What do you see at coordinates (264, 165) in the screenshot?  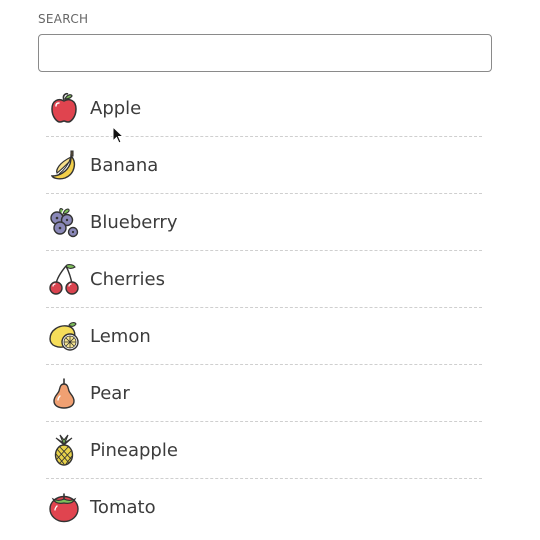 I see `list-item-banana: Banana` at bounding box center [264, 165].